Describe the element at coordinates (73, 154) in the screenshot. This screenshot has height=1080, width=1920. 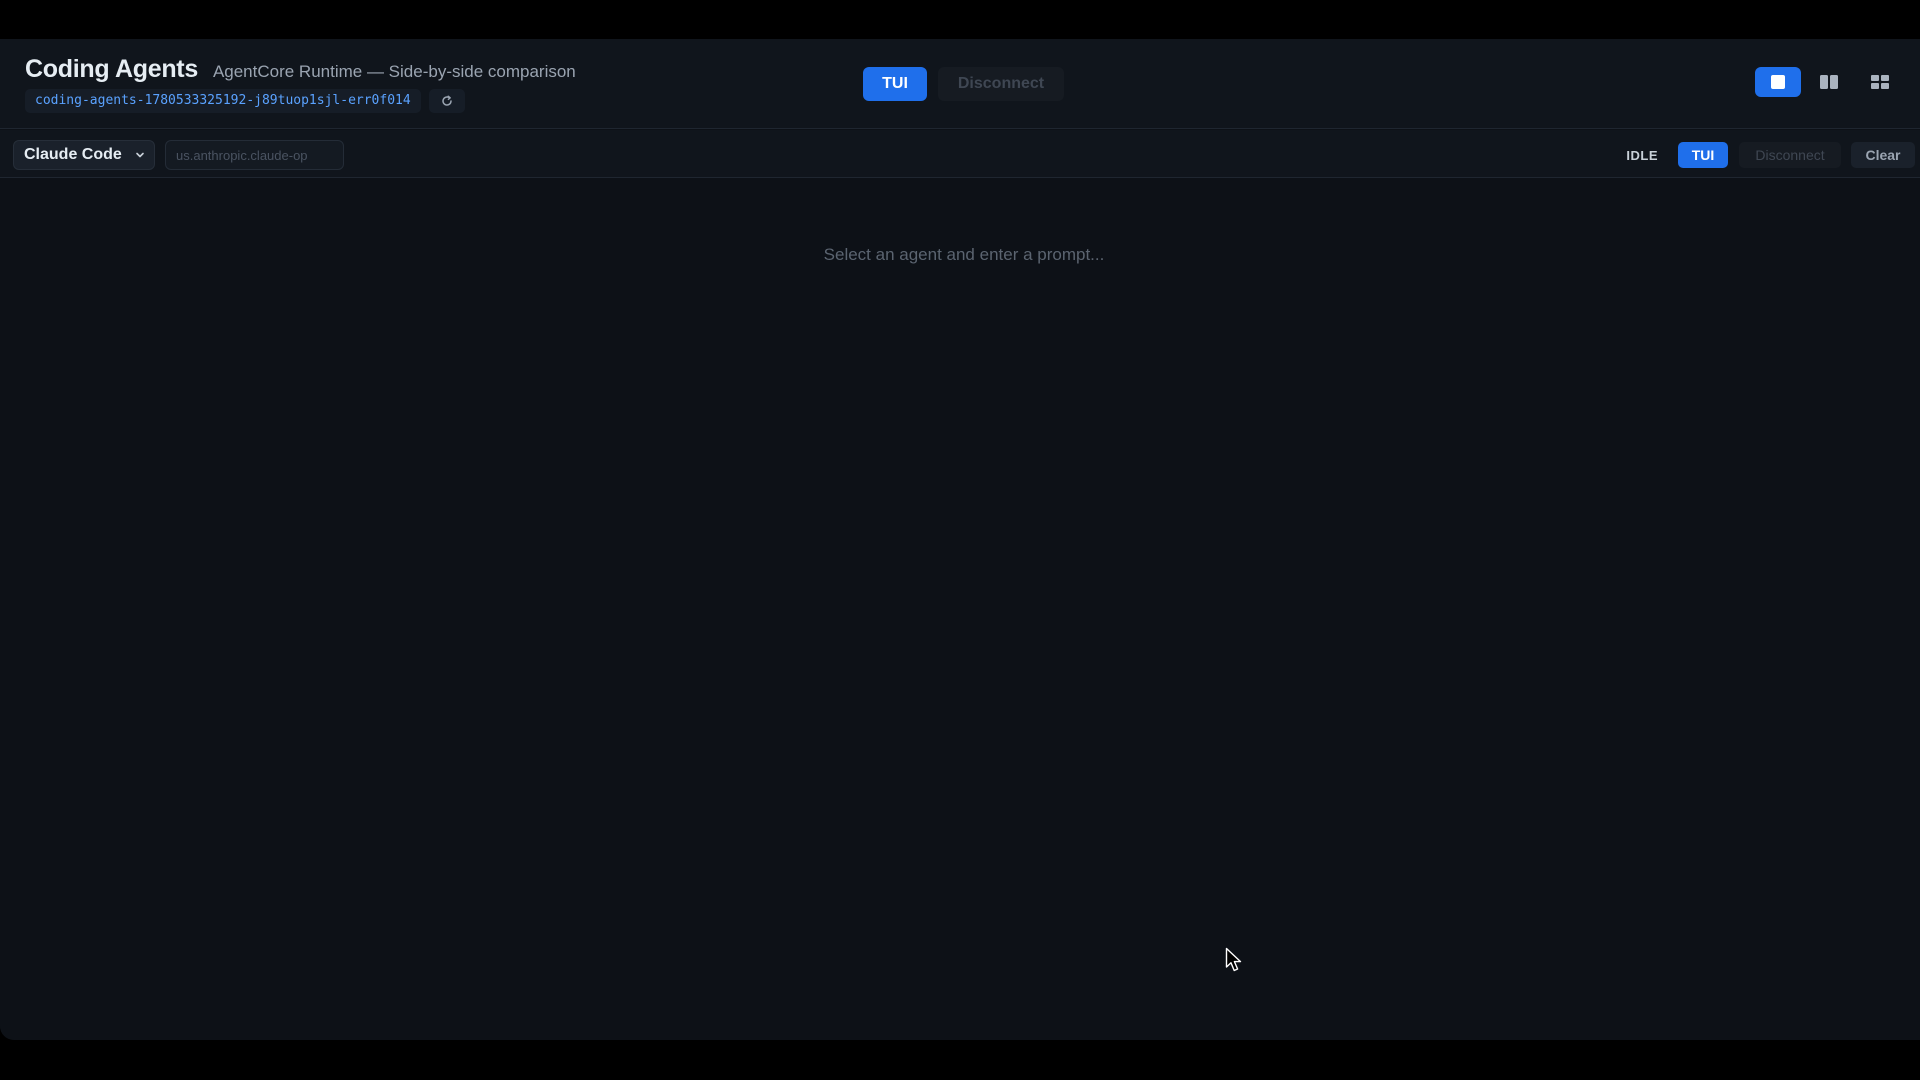
I see `agent-select-value: Claude Code` at that location.